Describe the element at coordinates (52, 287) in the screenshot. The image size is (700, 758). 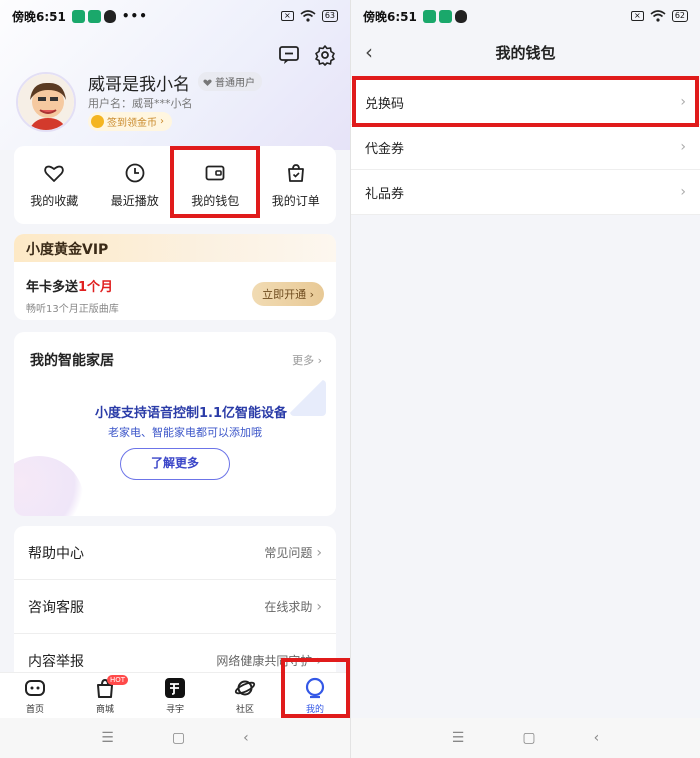
I see `vip-promo-prefix: 年卡多送` at that location.